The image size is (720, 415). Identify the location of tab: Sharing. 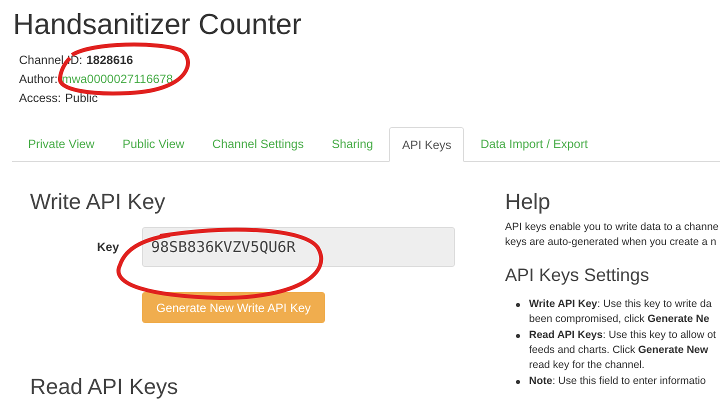
(353, 143).